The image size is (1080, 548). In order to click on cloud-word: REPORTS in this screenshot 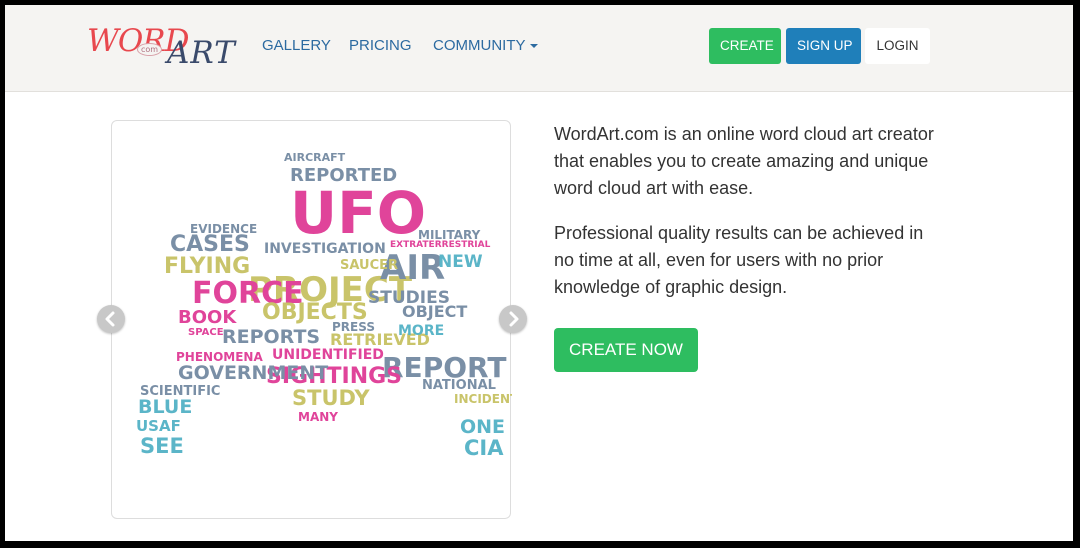, I will do `click(271, 337)`.